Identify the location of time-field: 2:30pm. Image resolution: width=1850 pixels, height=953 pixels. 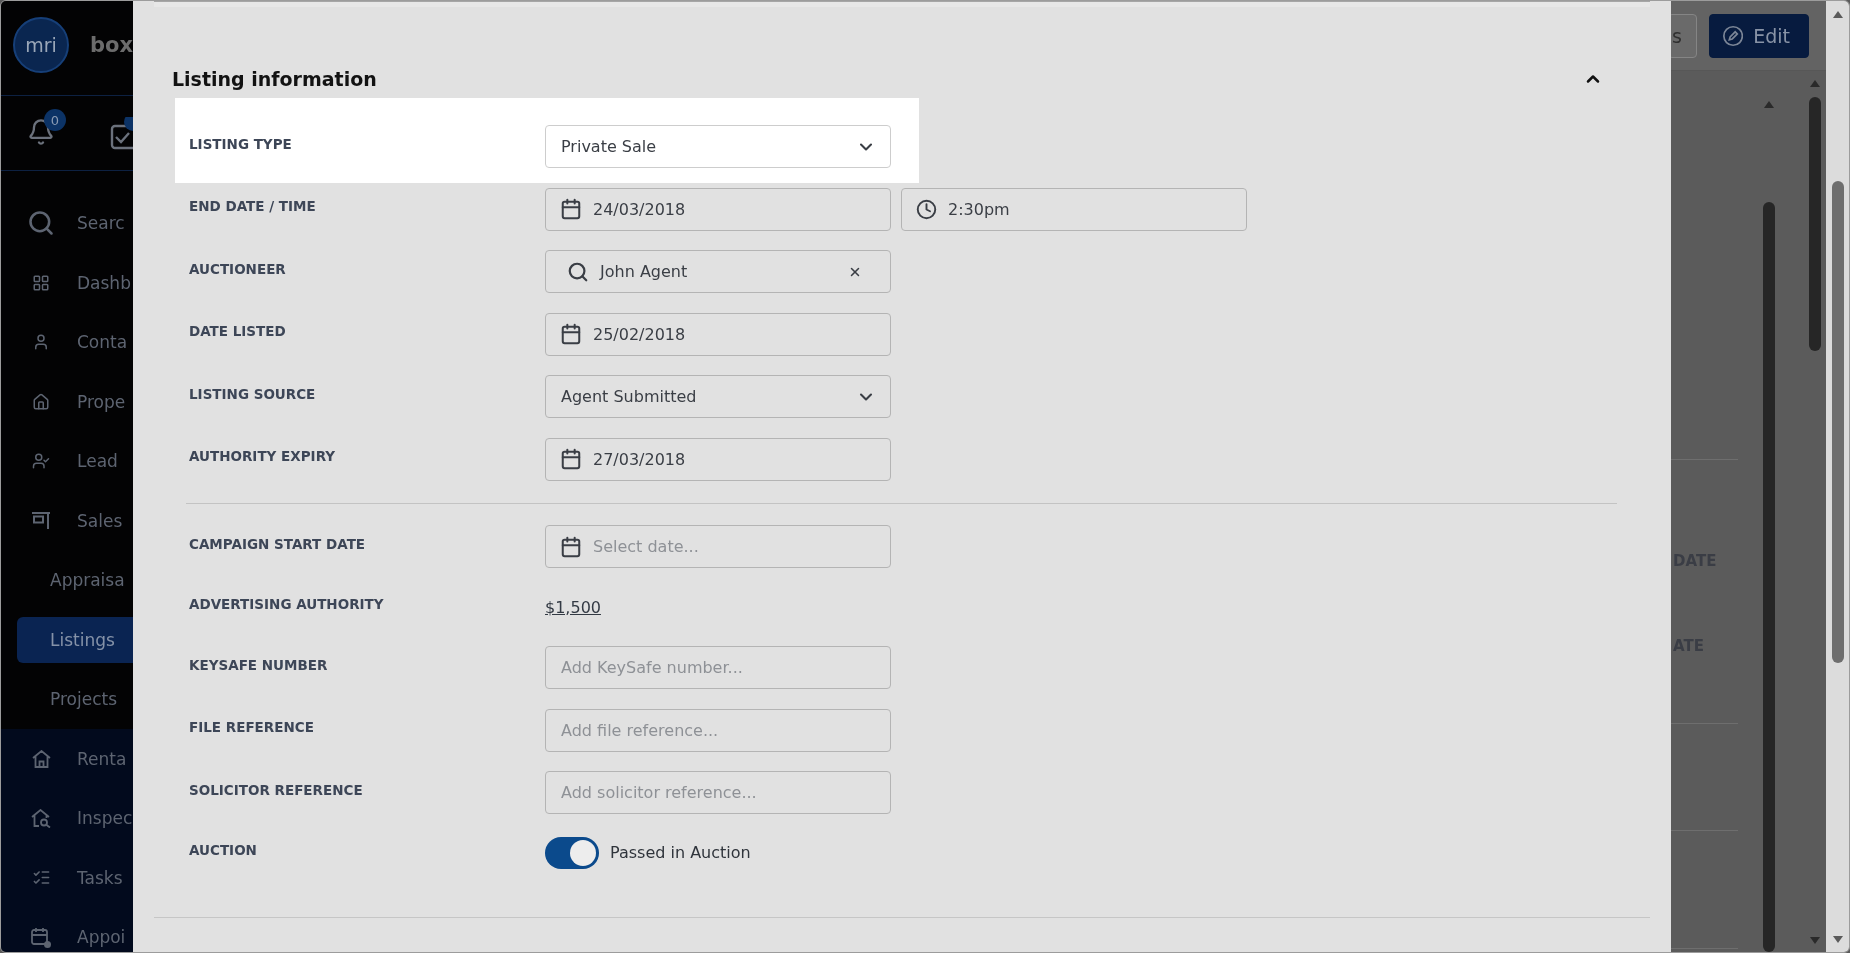
(1074, 209).